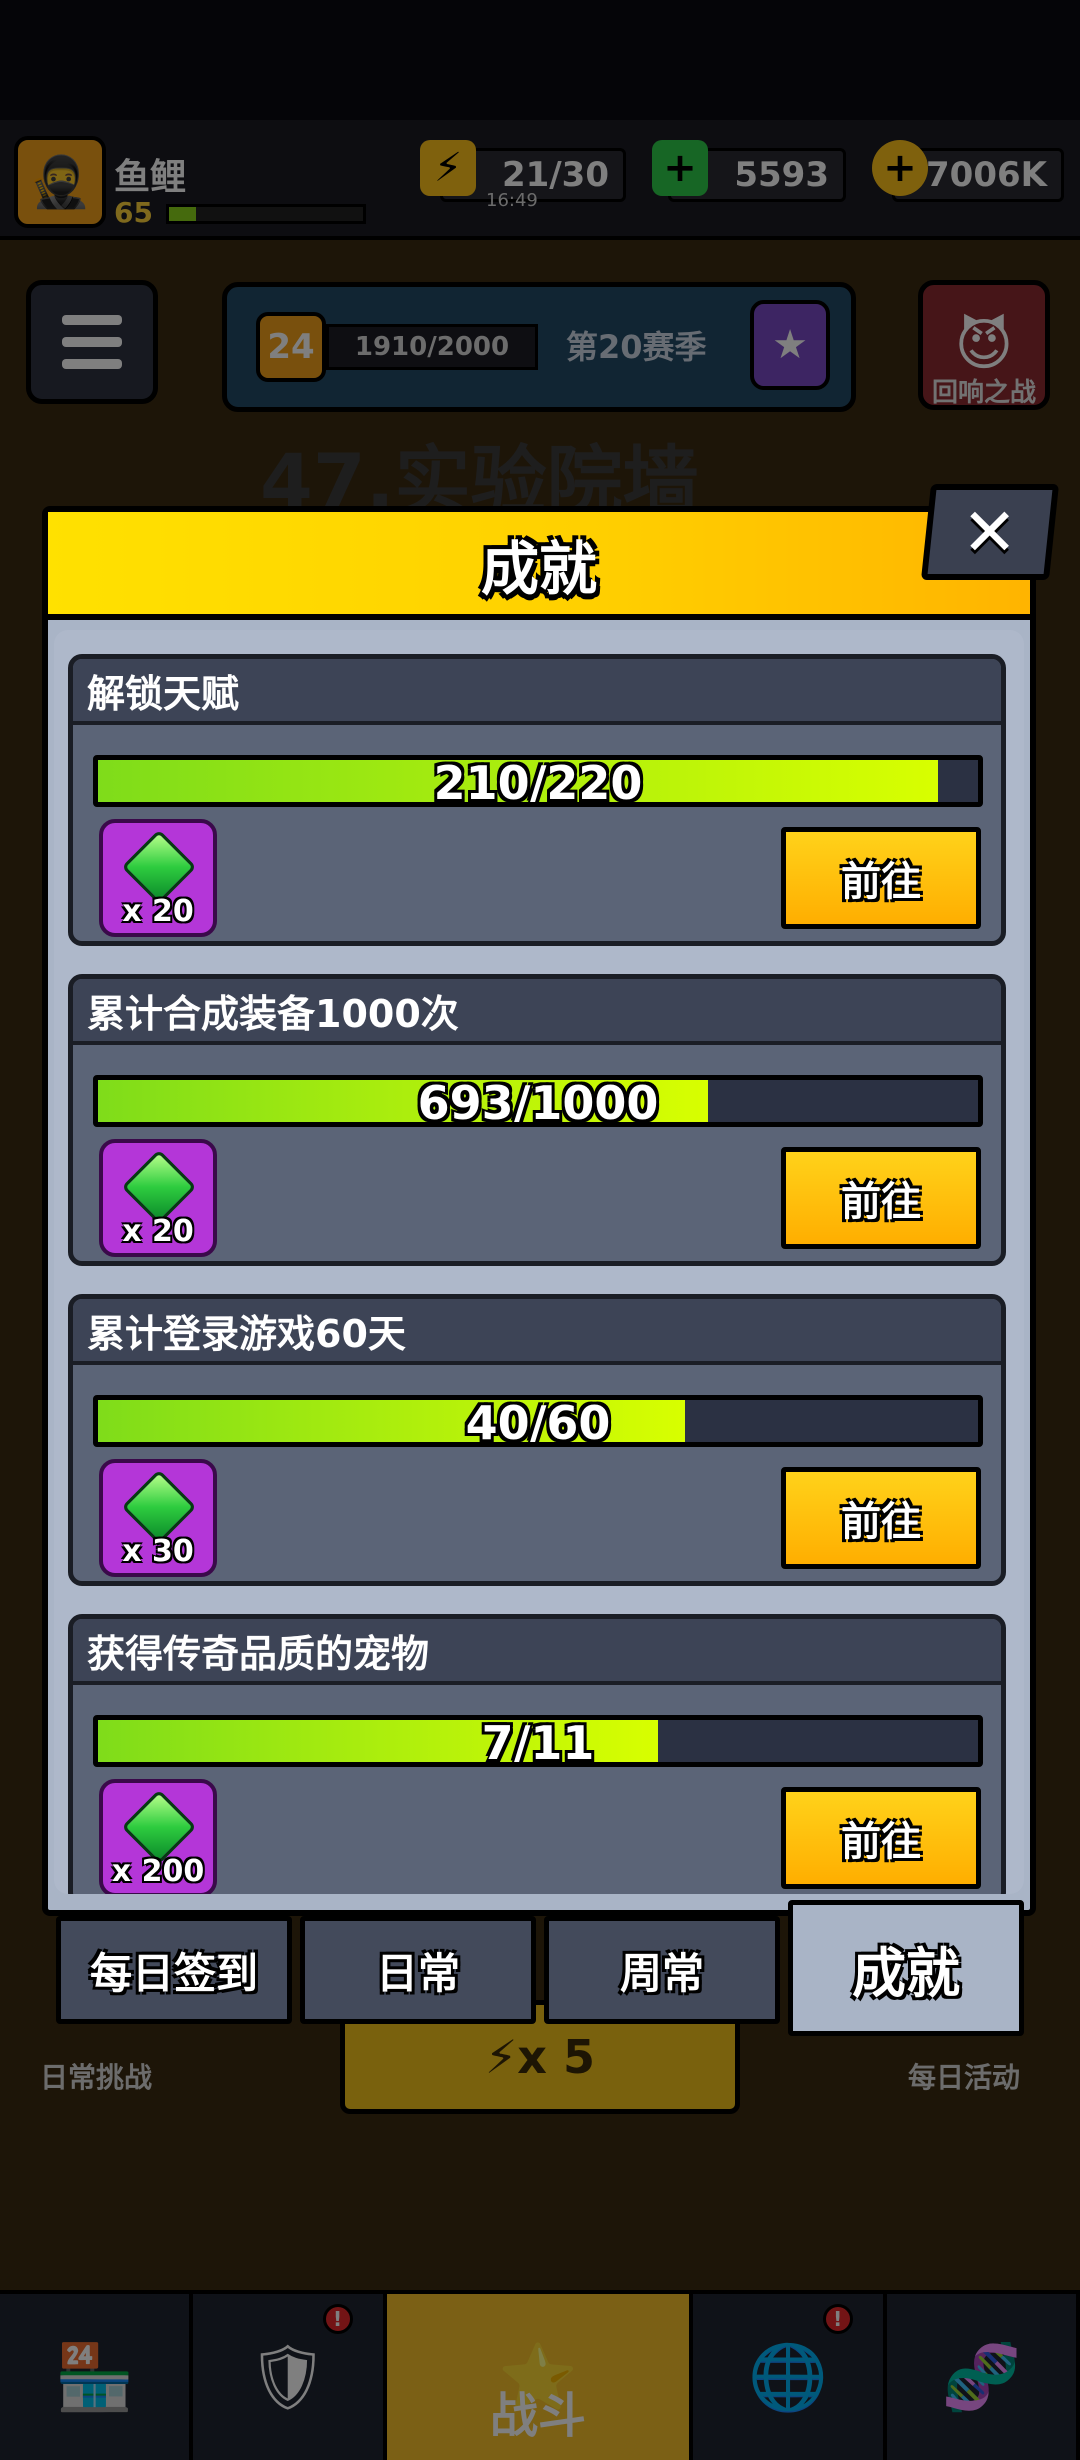 The height and width of the screenshot is (2460, 1080). I want to click on achievement-title: 解锁天赋, so click(537, 692).